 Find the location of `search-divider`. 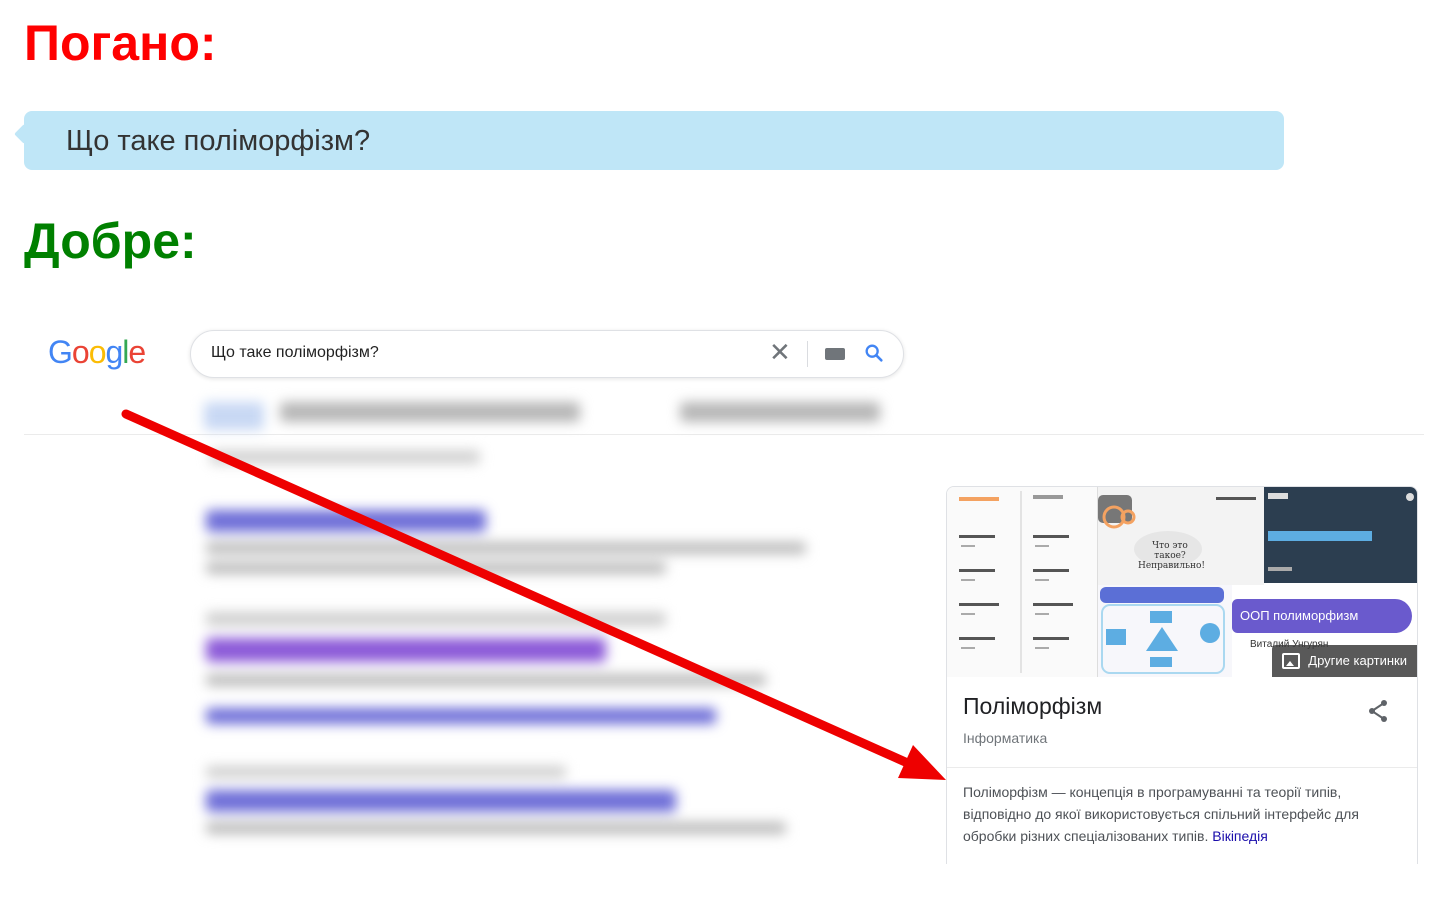

search-divider is located at coordinates (807, 354).